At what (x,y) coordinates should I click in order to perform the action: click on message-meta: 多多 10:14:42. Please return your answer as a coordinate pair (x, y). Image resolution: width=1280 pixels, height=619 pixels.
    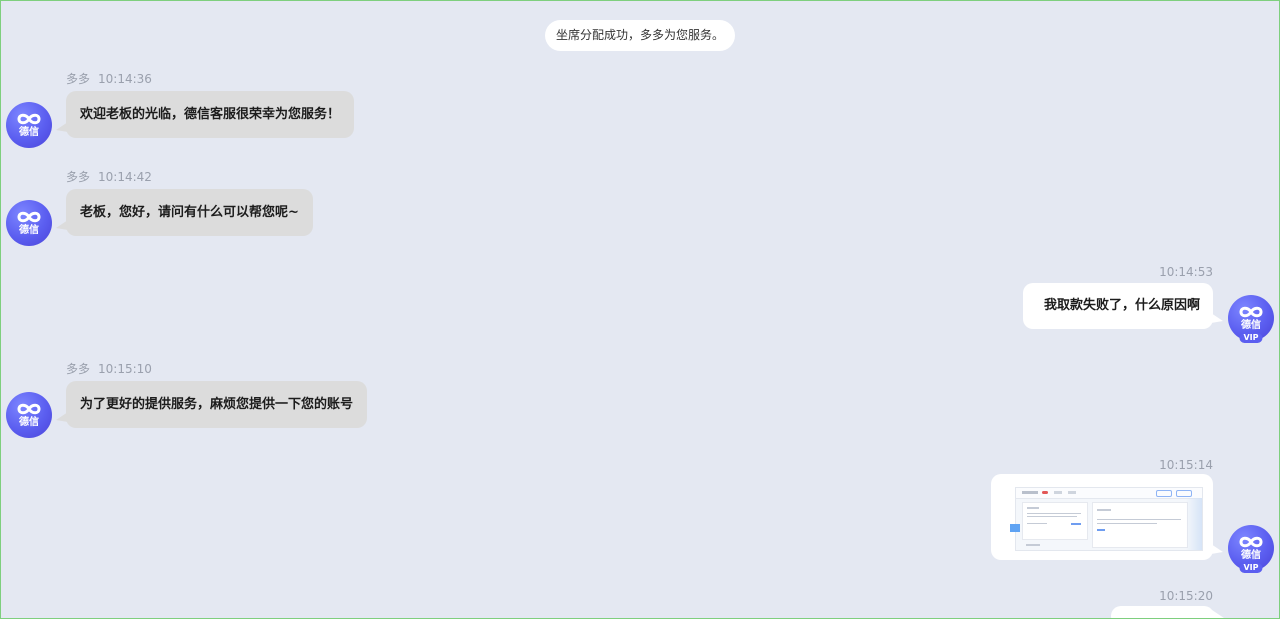
    Looking at the image, I should click on (109, 176).